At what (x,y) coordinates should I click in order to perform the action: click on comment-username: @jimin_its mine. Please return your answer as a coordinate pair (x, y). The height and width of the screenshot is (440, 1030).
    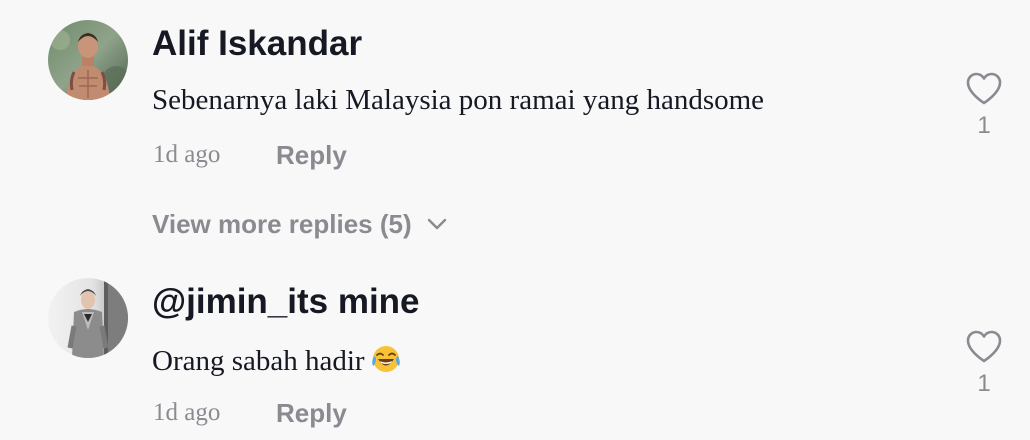
    Looking at the image, I should click on (286, 301).